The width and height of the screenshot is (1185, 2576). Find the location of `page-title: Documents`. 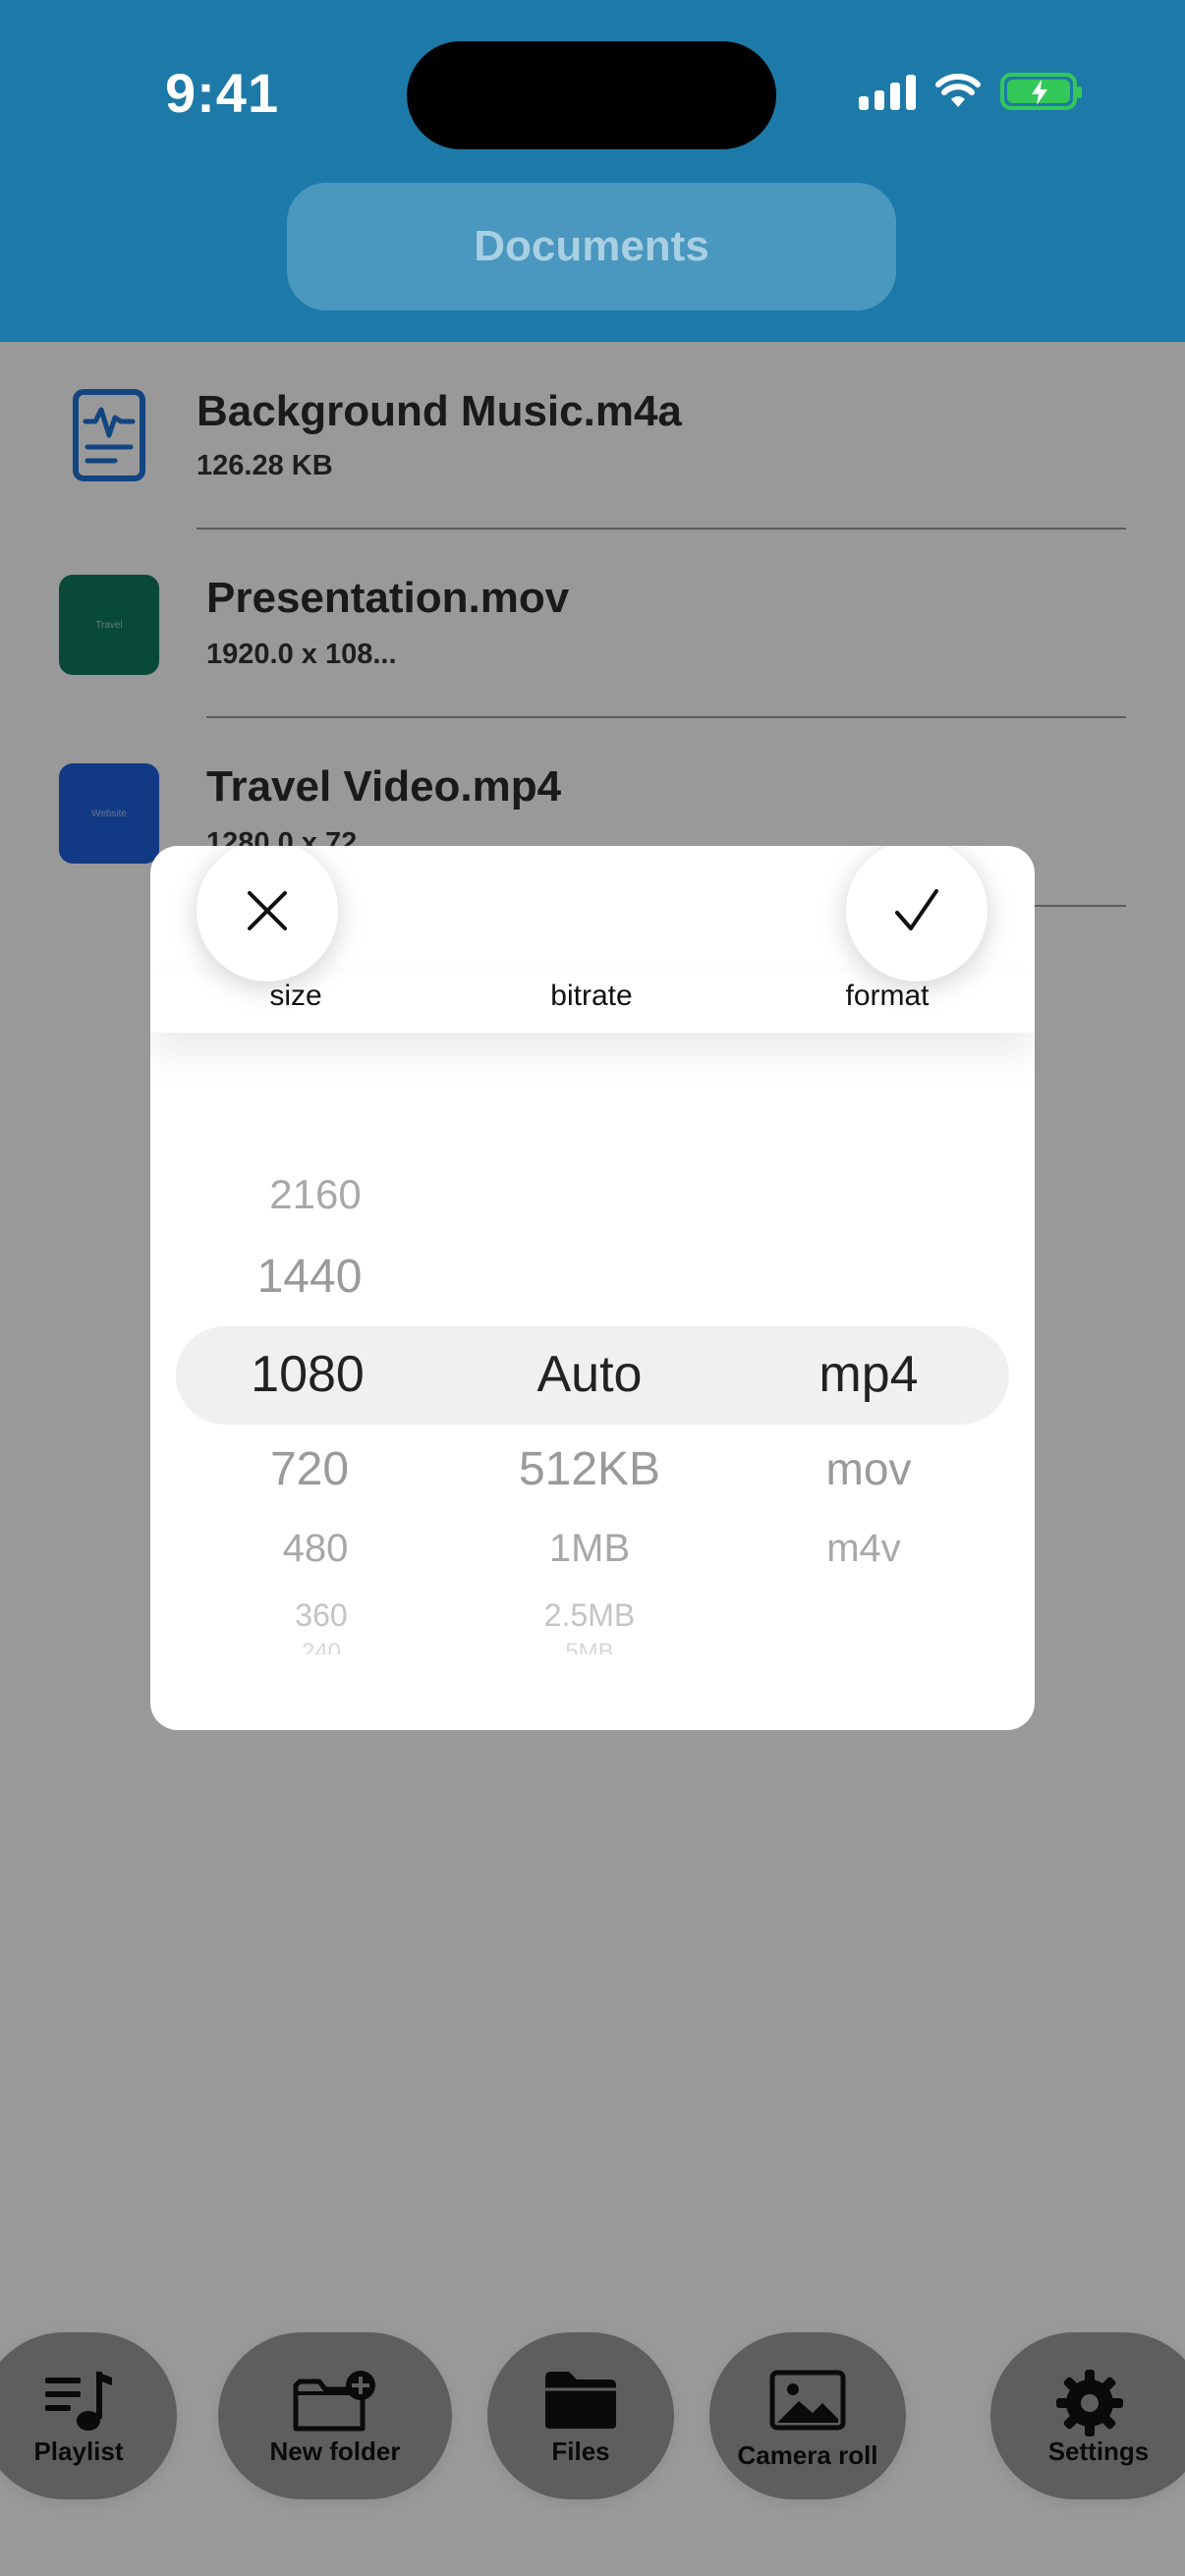

page-title: Documents is located at coordinates (592, 246).